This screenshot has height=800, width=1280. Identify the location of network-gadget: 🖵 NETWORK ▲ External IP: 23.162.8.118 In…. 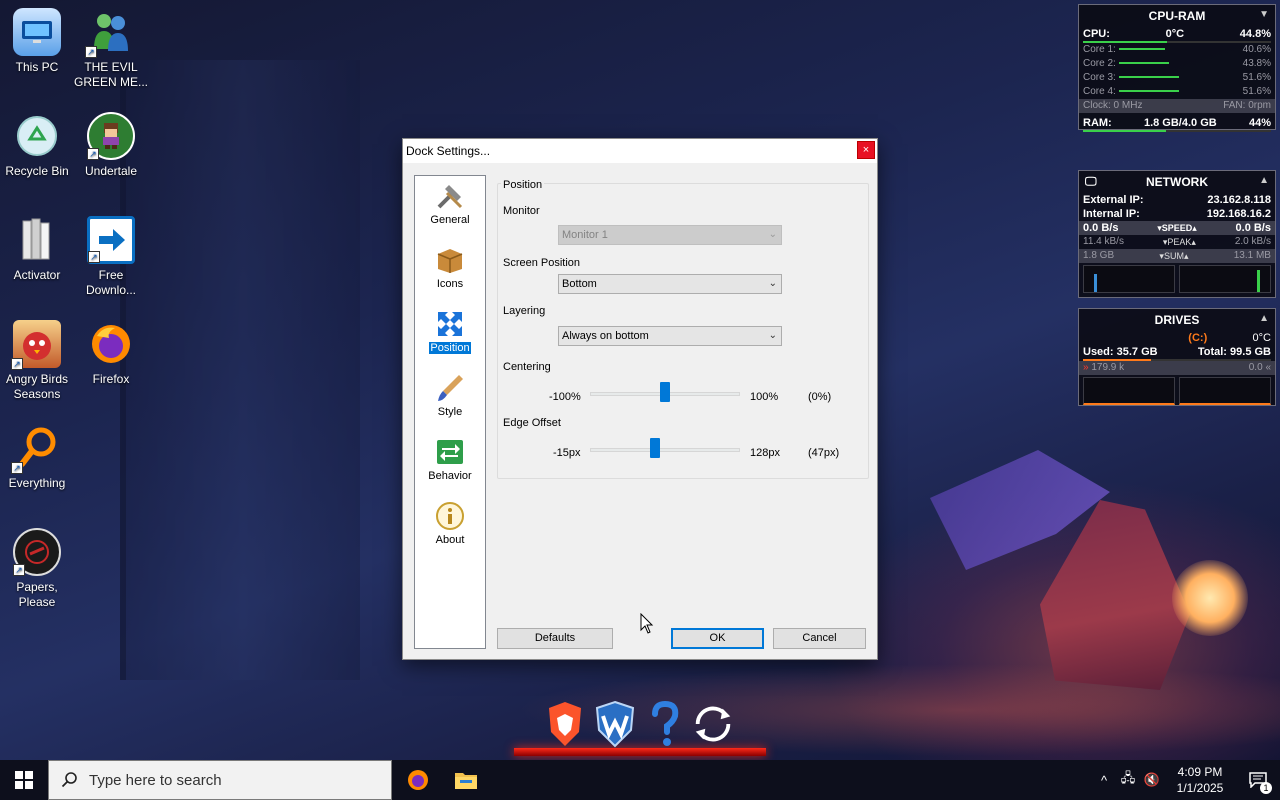
(1177, 234).